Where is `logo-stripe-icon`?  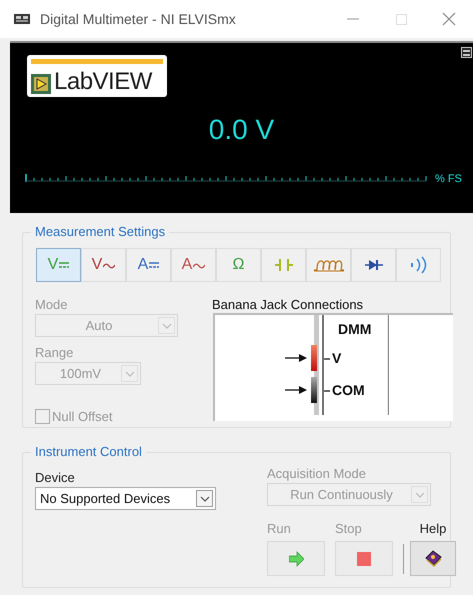
logo-stripe-icon is located at coordinates (97, 61).